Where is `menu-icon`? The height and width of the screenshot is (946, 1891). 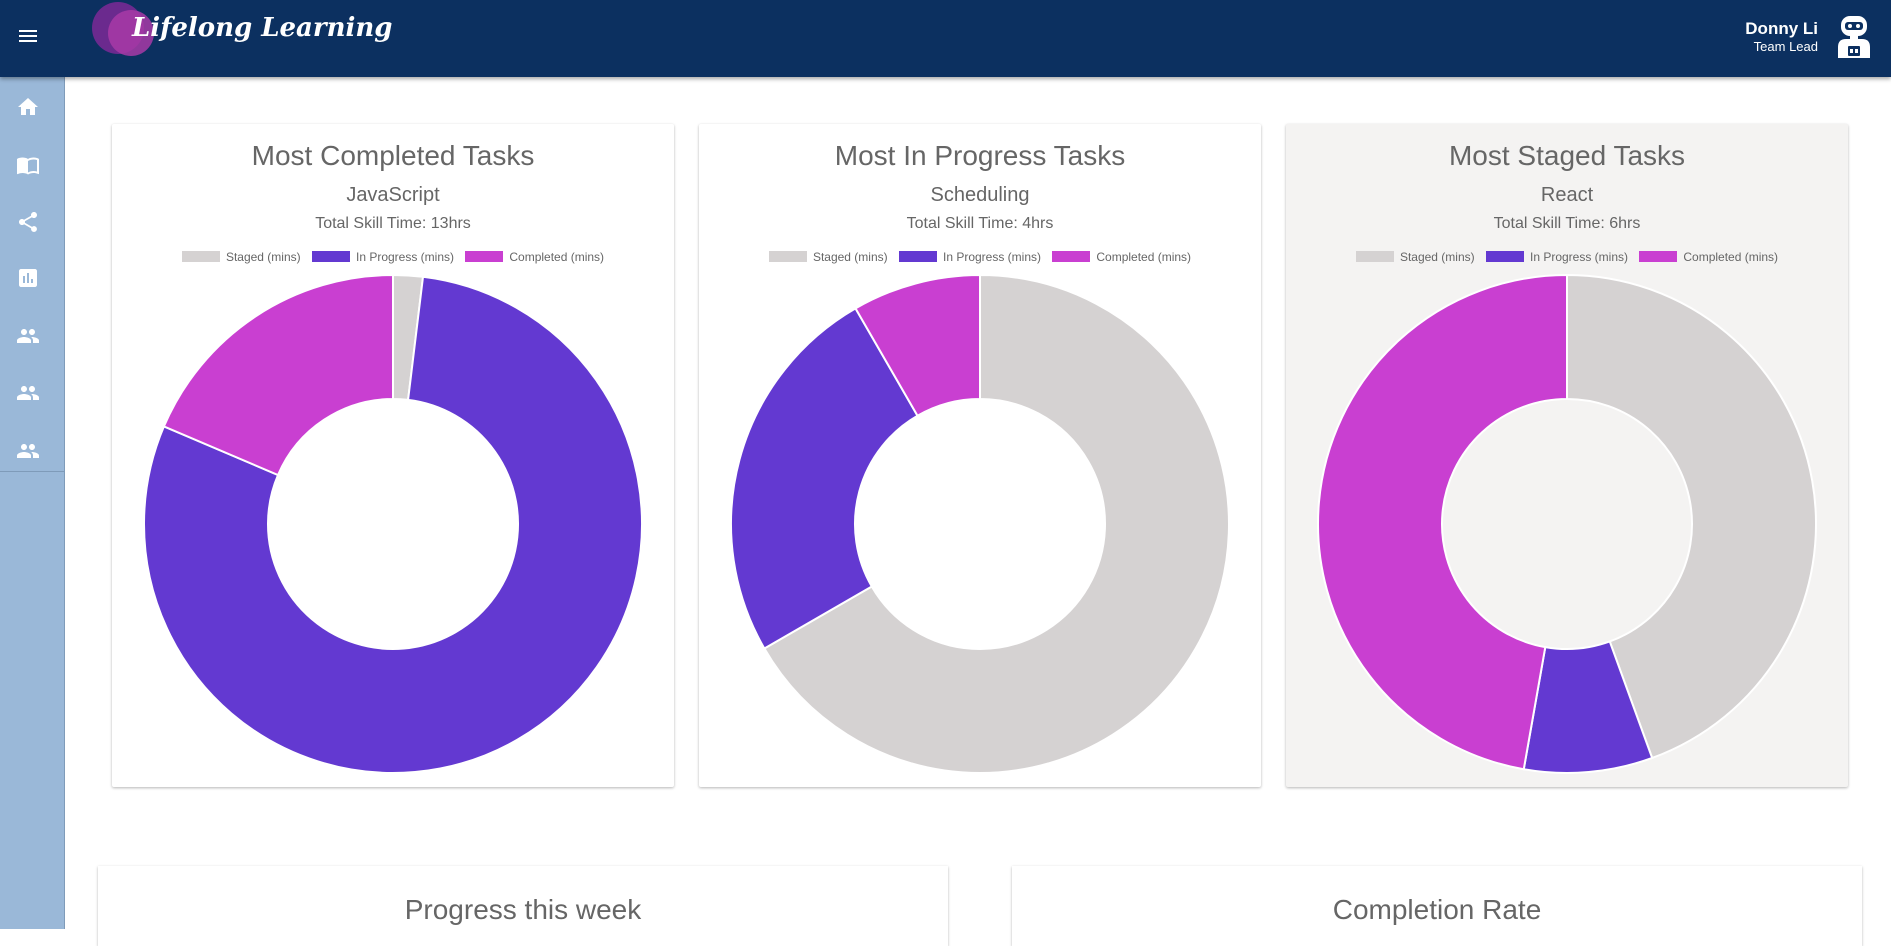
menu-icon is located at coordinates (28, 36).